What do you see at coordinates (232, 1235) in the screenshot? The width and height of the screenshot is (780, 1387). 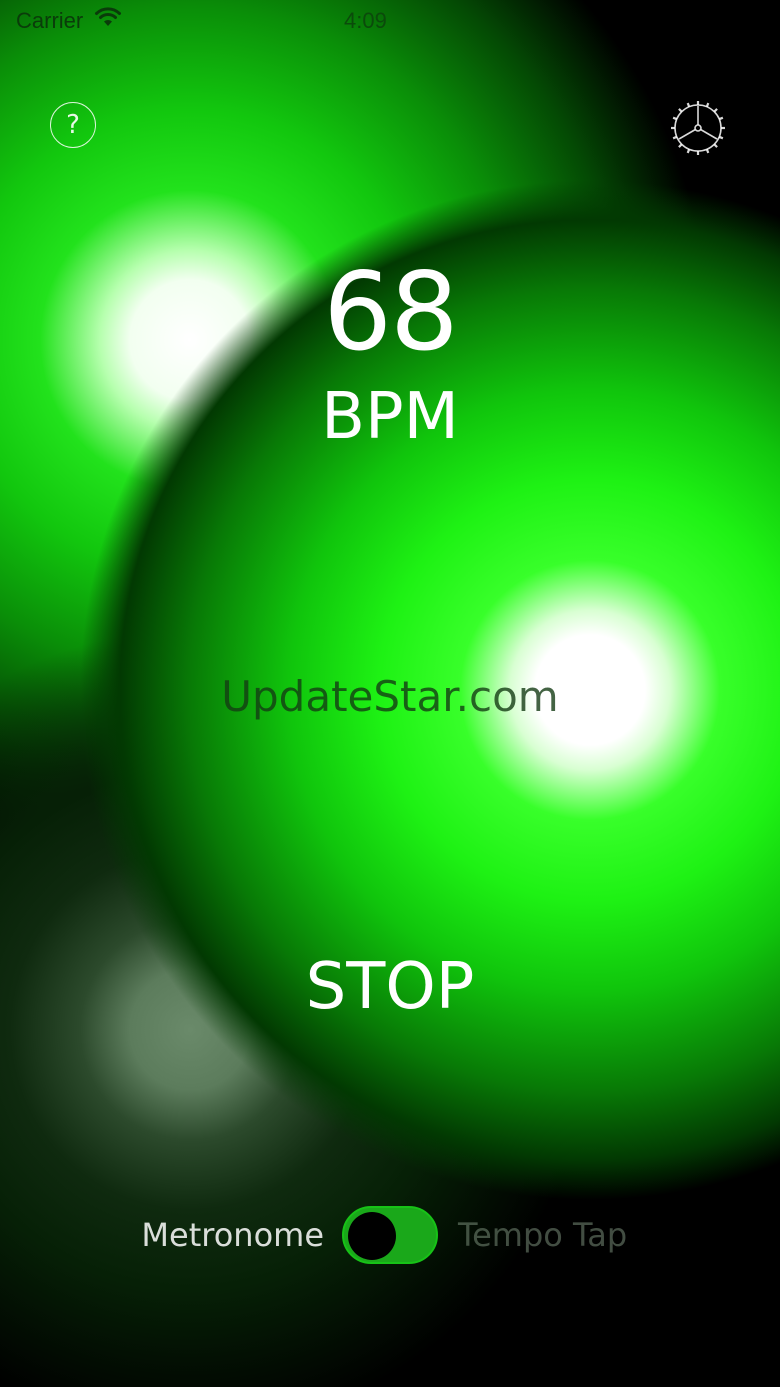 I see `metronome-mode-label: Metronome` at bounding box center [232, 1235].